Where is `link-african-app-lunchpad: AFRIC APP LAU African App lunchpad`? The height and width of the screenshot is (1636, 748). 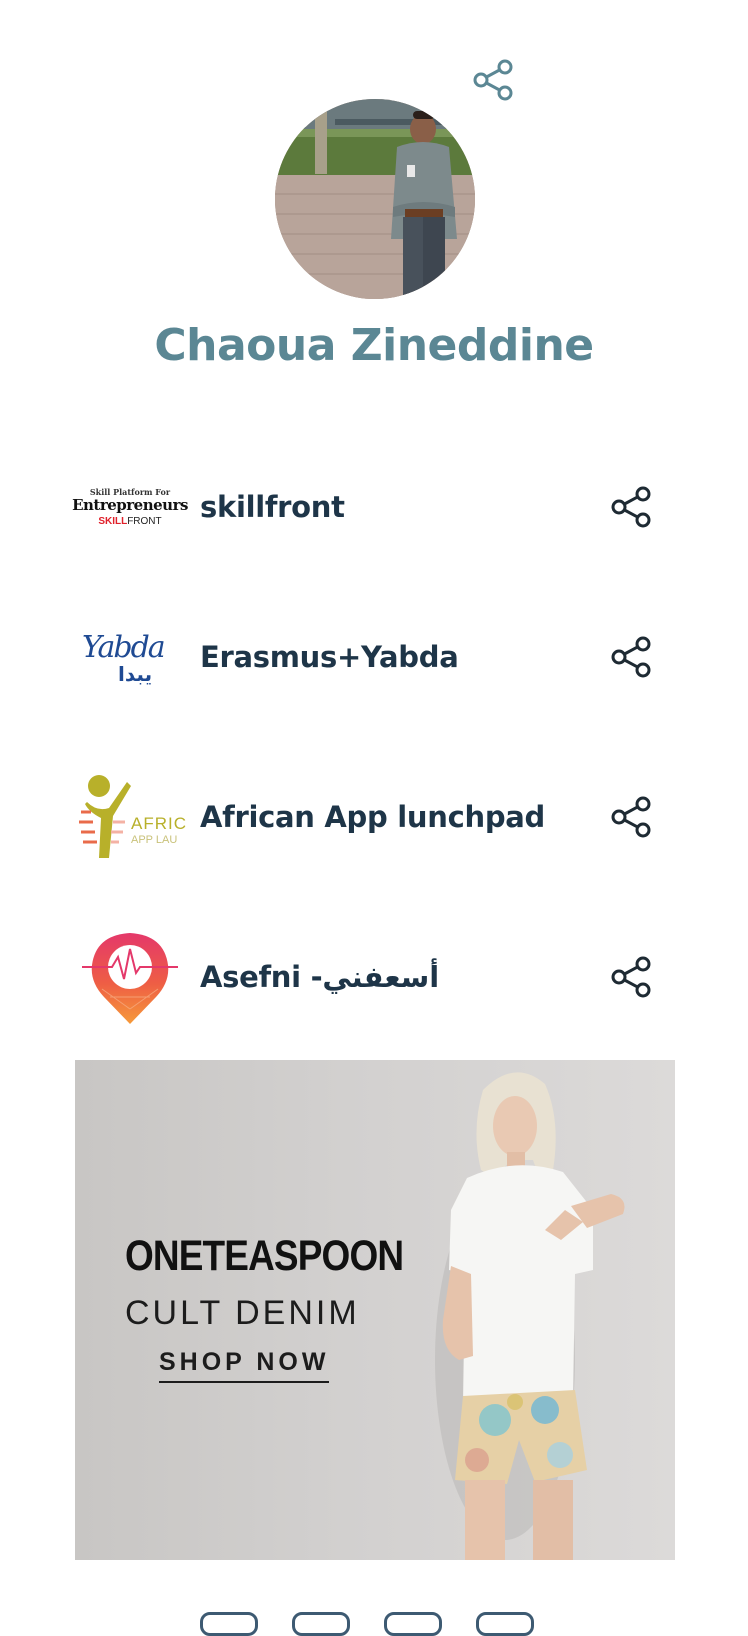 link-african-app-lunchpad: AFRIC APP LAU African App lunchpad is located at coordinates (372, 817).